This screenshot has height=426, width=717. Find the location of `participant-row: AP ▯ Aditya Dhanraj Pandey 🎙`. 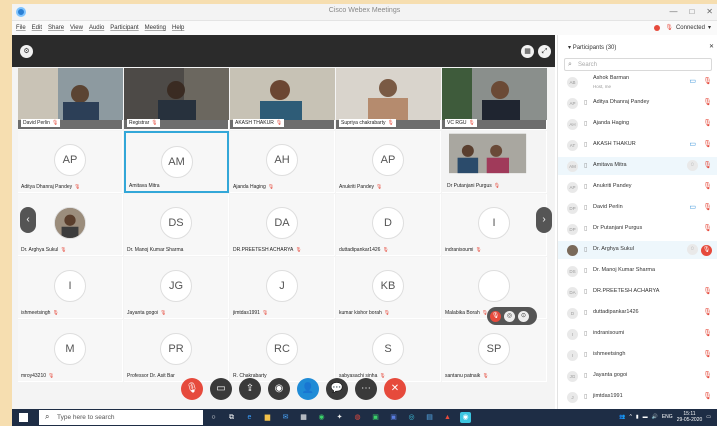

participant-row: AP ▯ Aditya Dhanraj Pandey 🎙 is located at coordinates (637, 103).